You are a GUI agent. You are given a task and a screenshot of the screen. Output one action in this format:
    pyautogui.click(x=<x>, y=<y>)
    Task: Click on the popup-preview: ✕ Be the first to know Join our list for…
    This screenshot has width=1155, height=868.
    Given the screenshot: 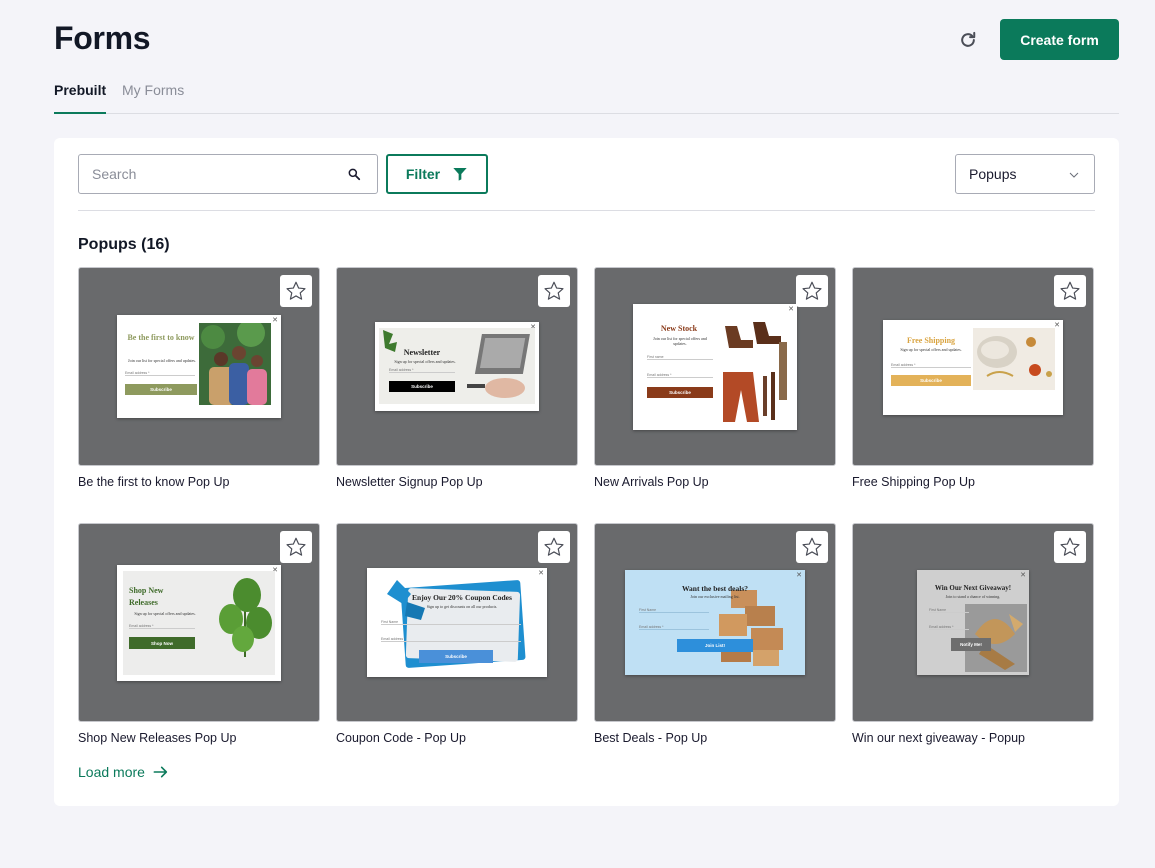 What is the action you would take?
    pyautogui.click(x=199, y=366)
    